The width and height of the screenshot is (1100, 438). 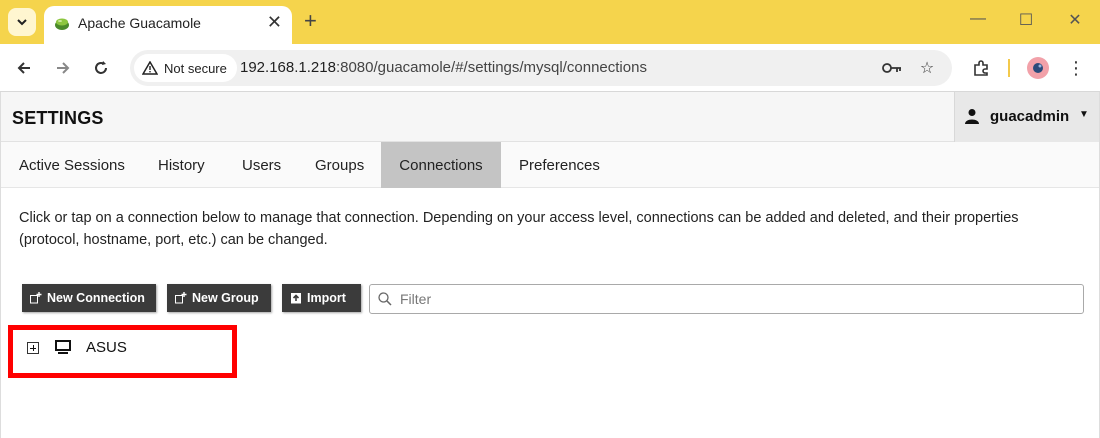 I want to click on tab-close-icon: ✕, so click(x=274, y=22).